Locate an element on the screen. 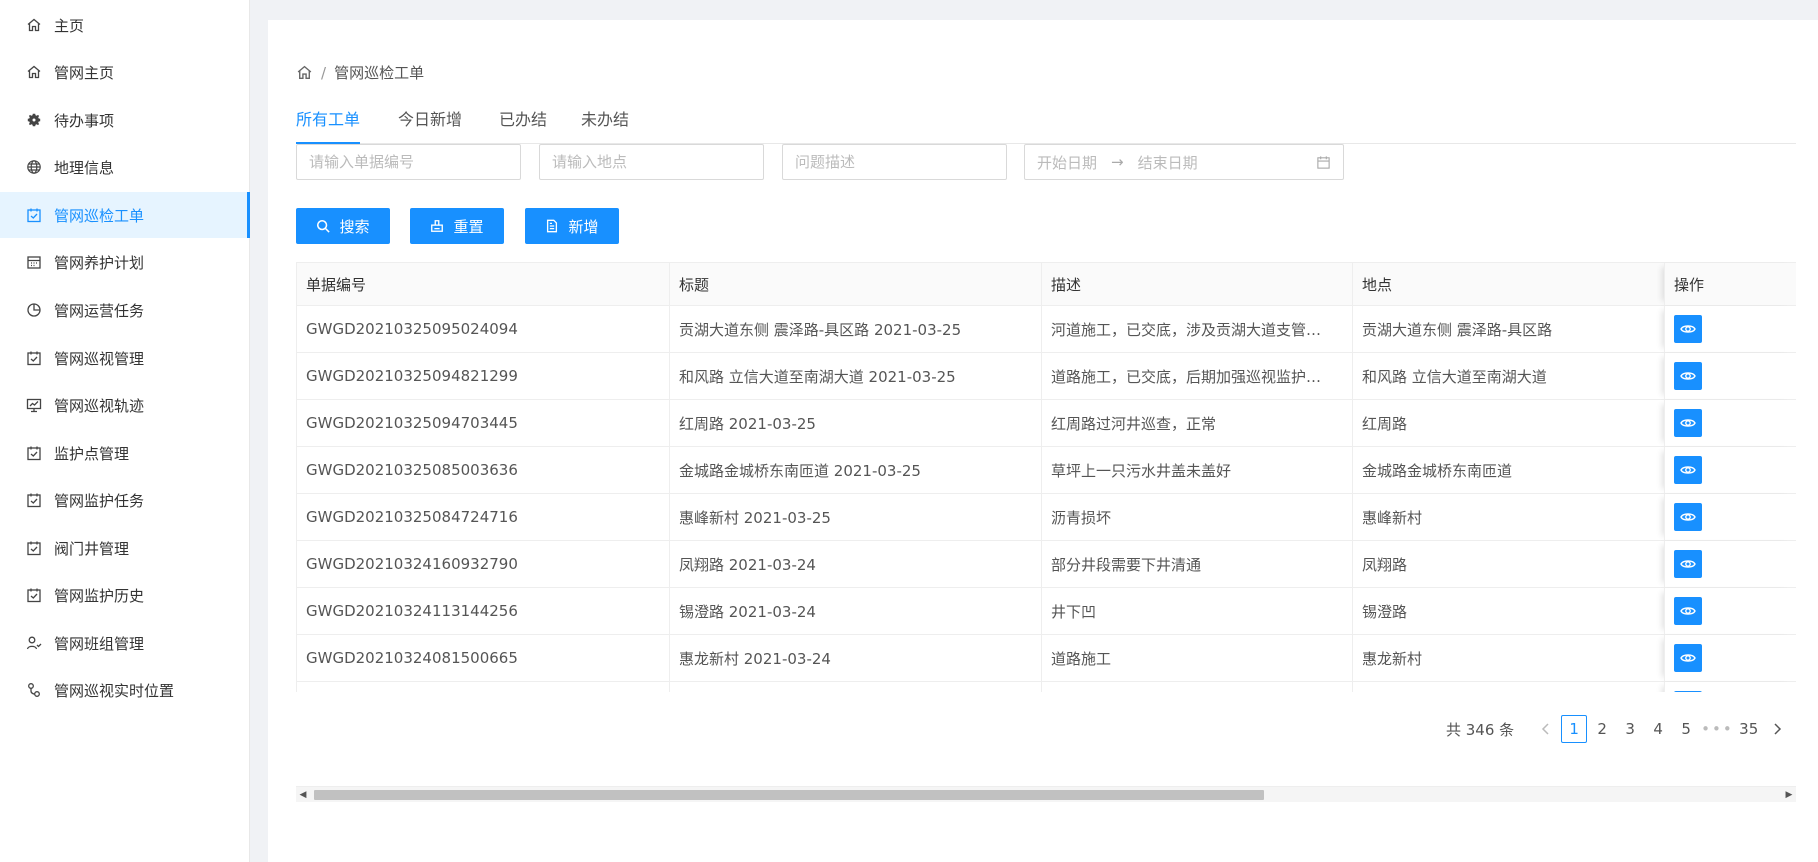 The width and height of the screenshot is (1818, 862). description-cell-text: 井下凹 is located at coordinates (1074, 611).